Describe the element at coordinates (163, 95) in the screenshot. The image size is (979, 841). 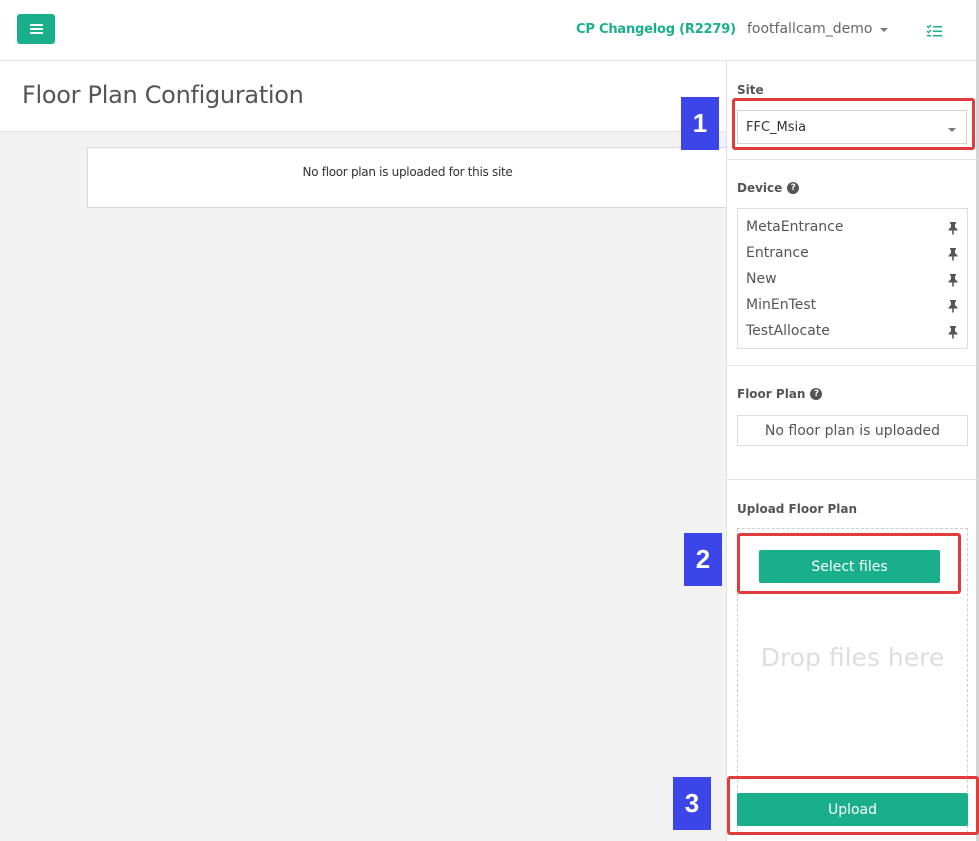
I see `page-title: Floor Plan Configuration` at that location.